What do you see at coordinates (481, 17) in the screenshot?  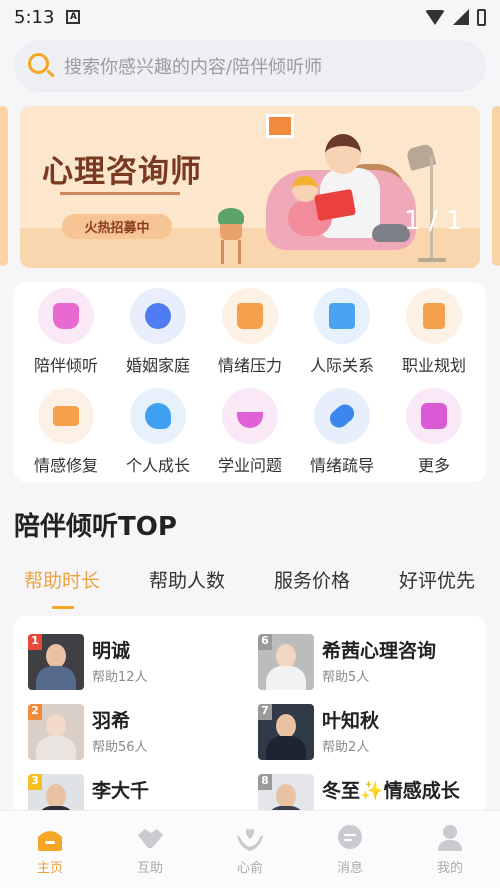 I see `battery-icon` at bounding box center [481, 17].